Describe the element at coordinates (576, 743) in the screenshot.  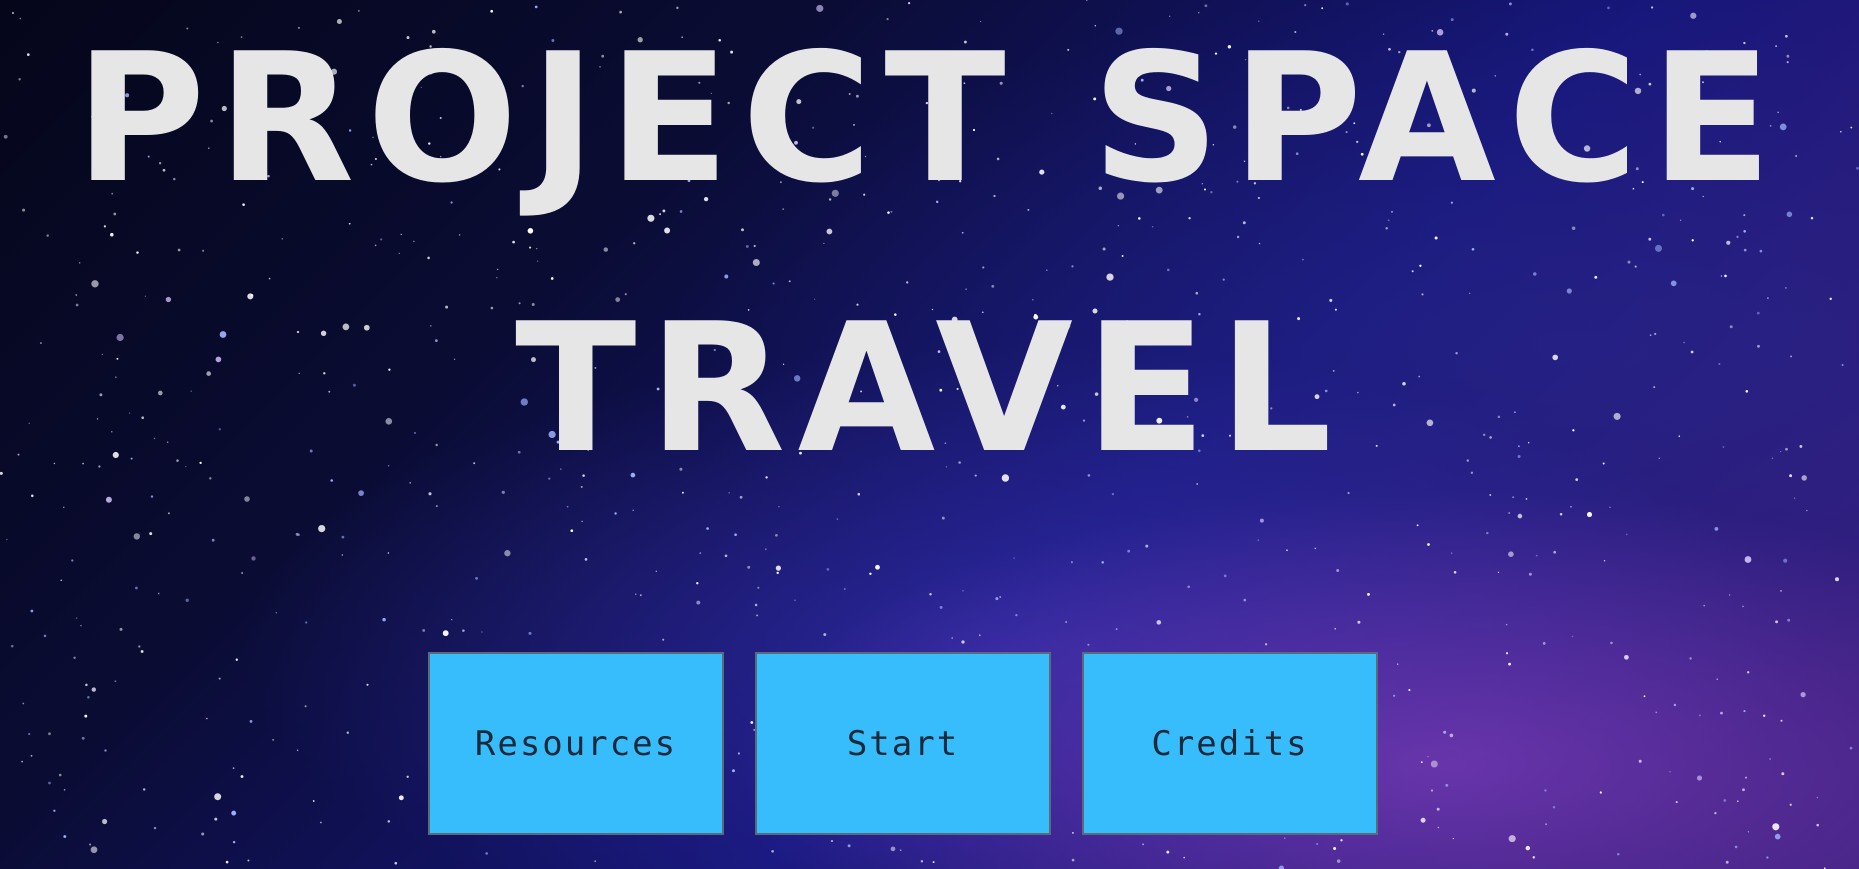
I see `resources-button: Resources` at that location.